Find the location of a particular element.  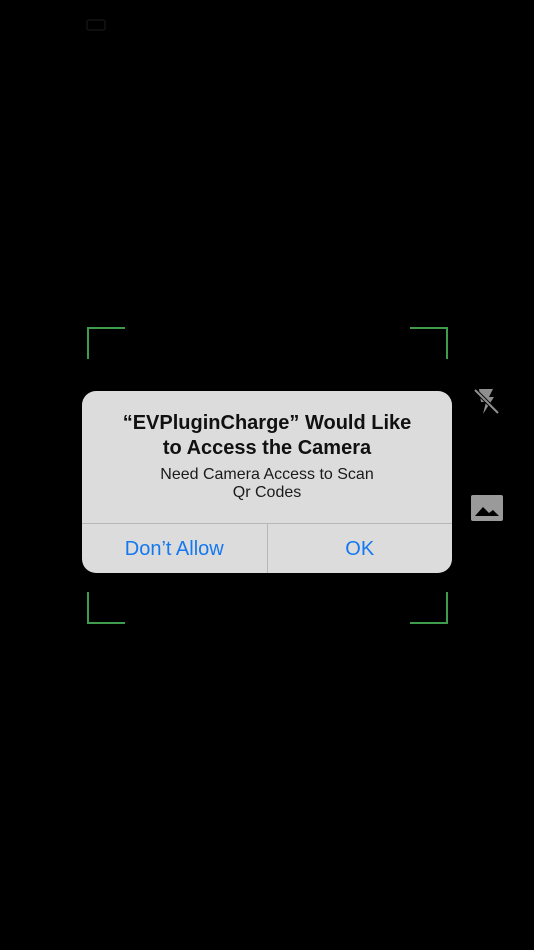

ok-button: OK is located at coordinates (359, 548).